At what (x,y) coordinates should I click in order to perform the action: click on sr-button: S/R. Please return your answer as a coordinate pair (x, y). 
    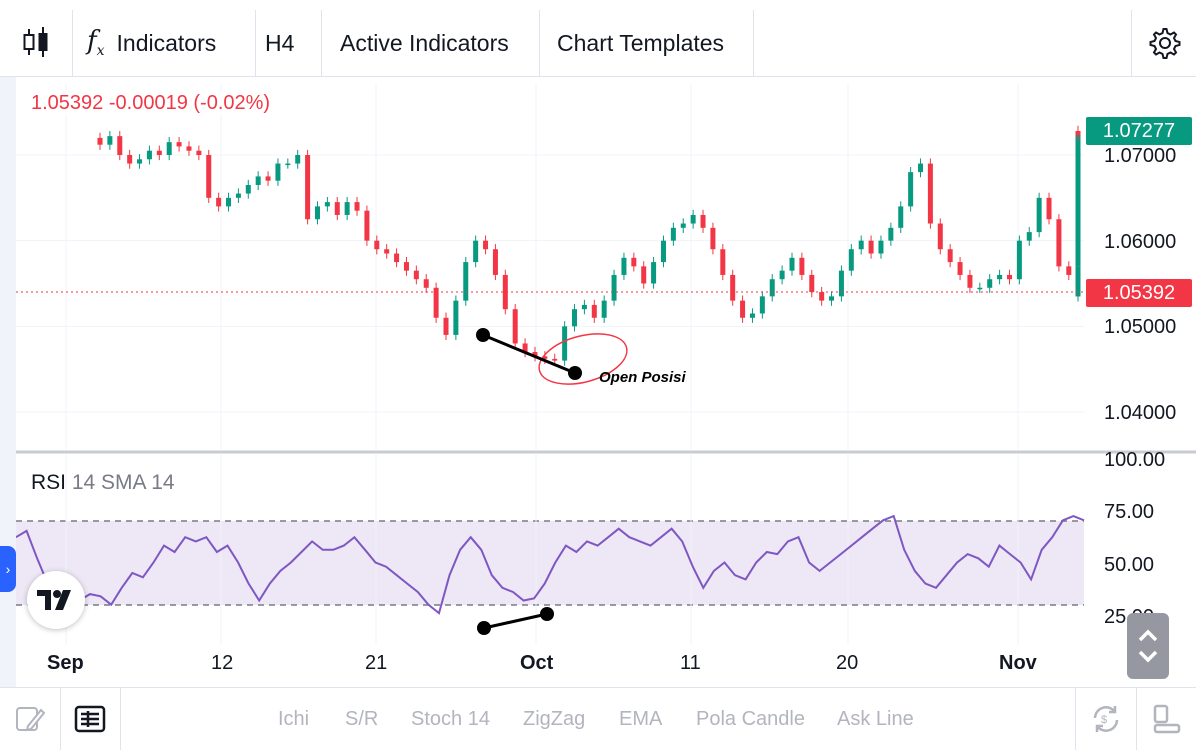
    Looking at the image, I should click on (361, 719).